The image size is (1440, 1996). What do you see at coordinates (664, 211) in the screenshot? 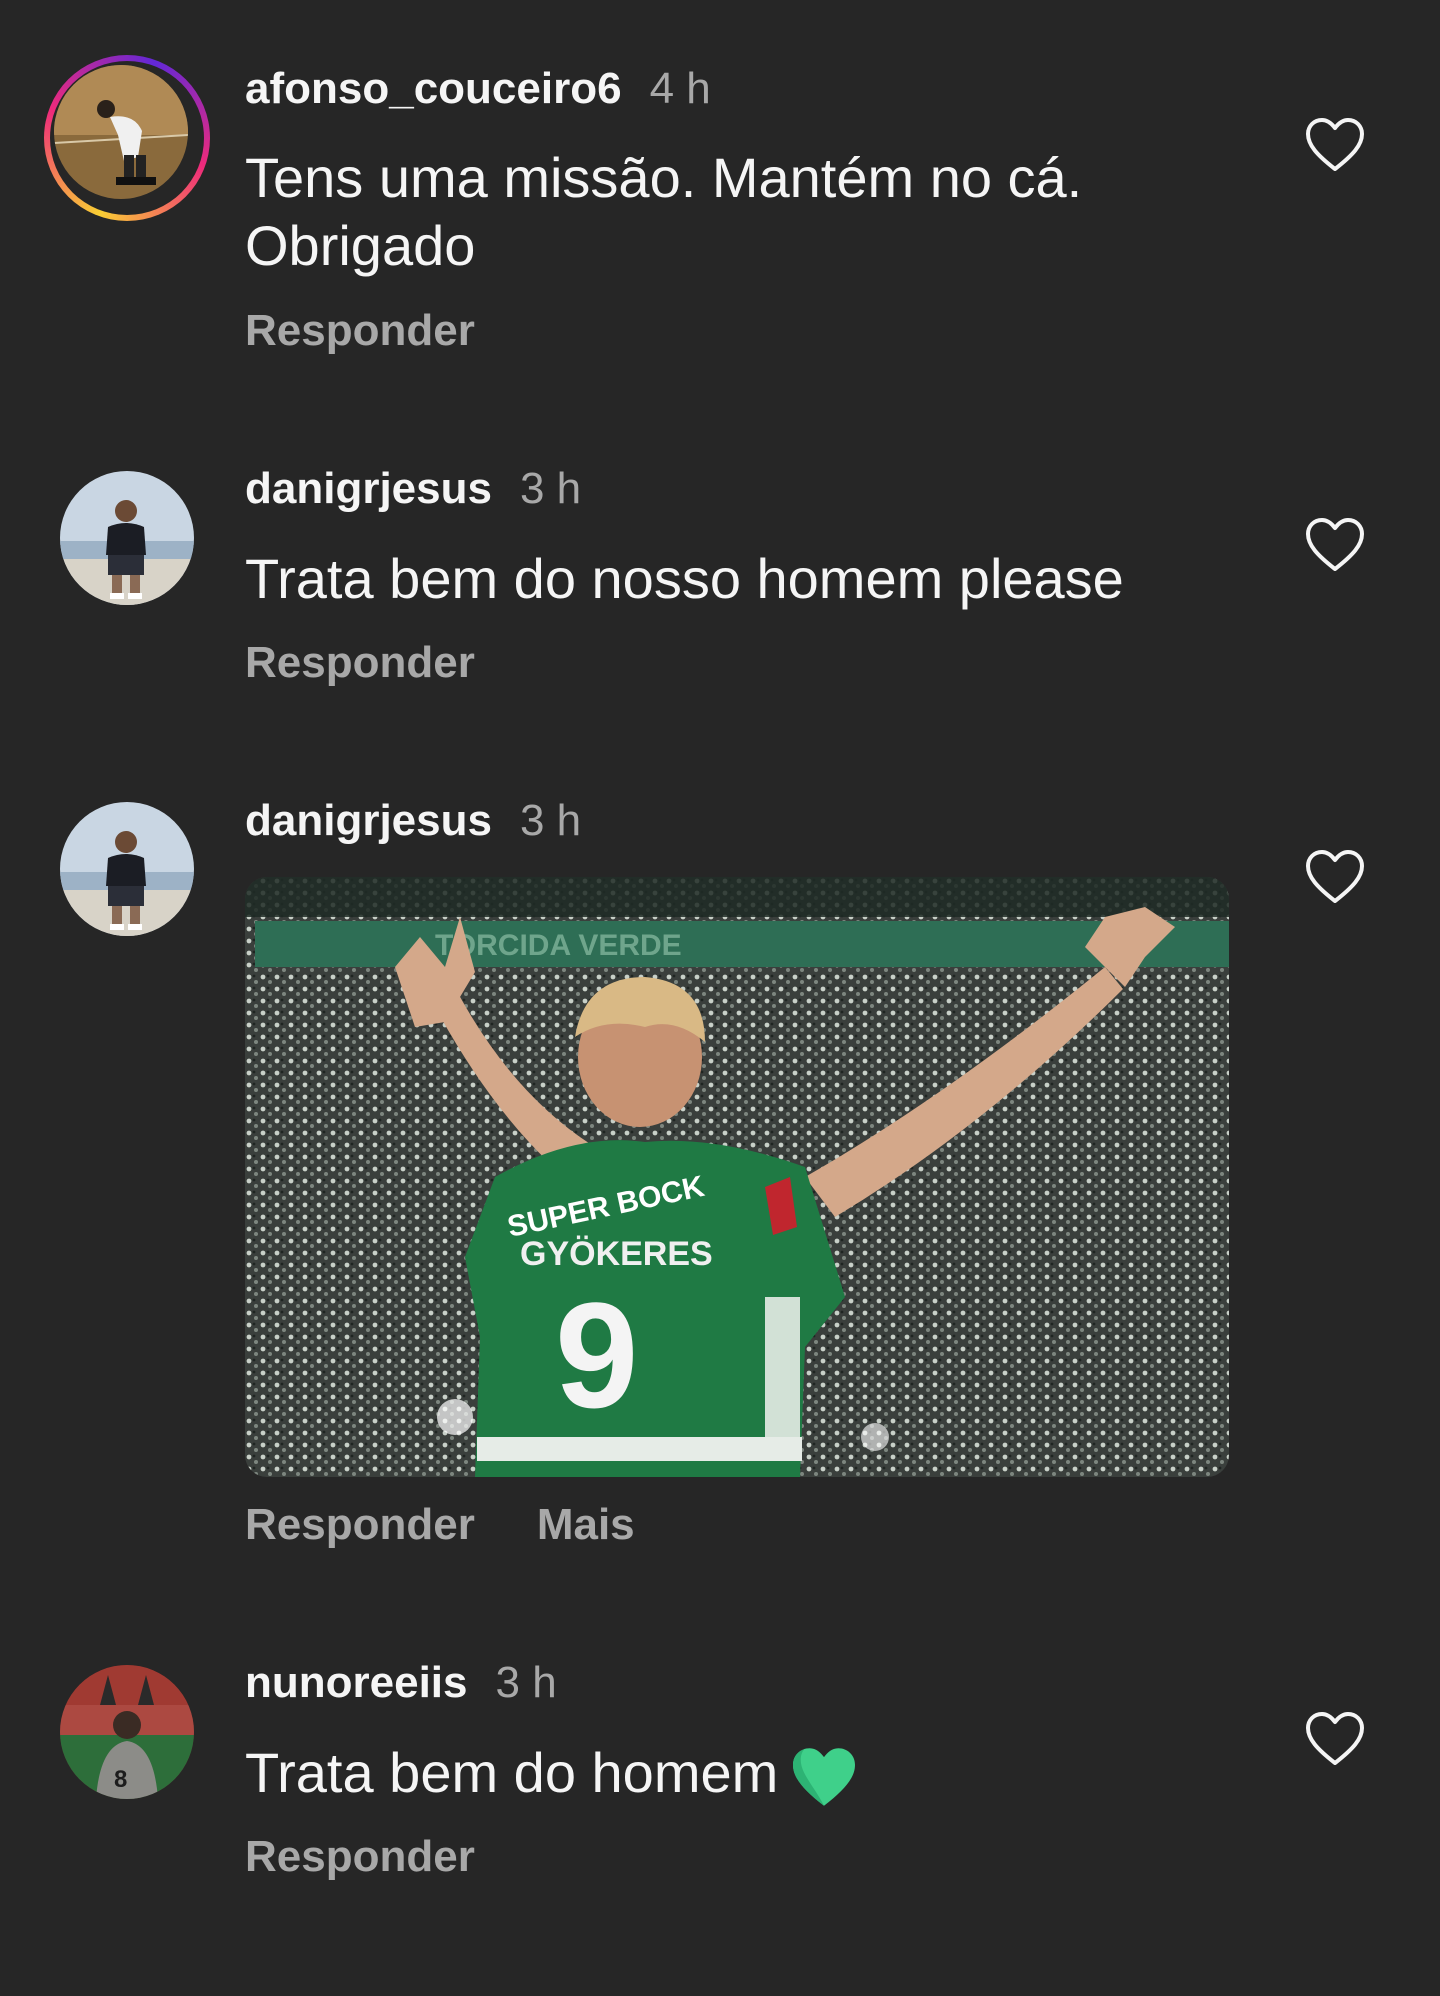
I see `comment-text: Tens uma missão. Mantém no cá. Obrigado` at bounding box center [664, 211].